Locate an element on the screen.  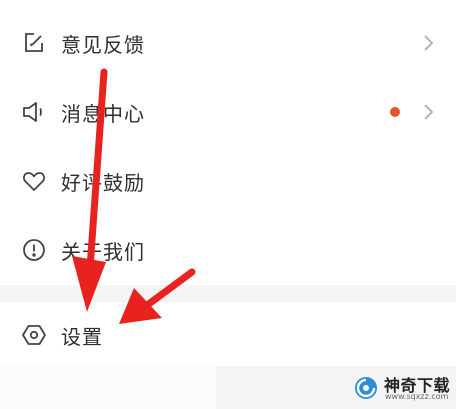
watermark-logo-icon is located at coordinates (366, 388).